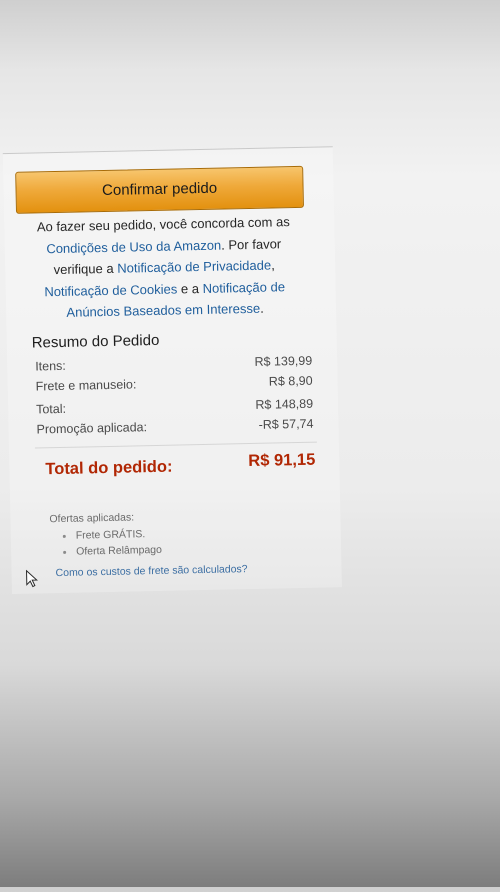  Describe the element at coordinates (133, 246) in the screenshot. I see `conditions-of-use-link: Condições de Uso da Amazon` at that location.